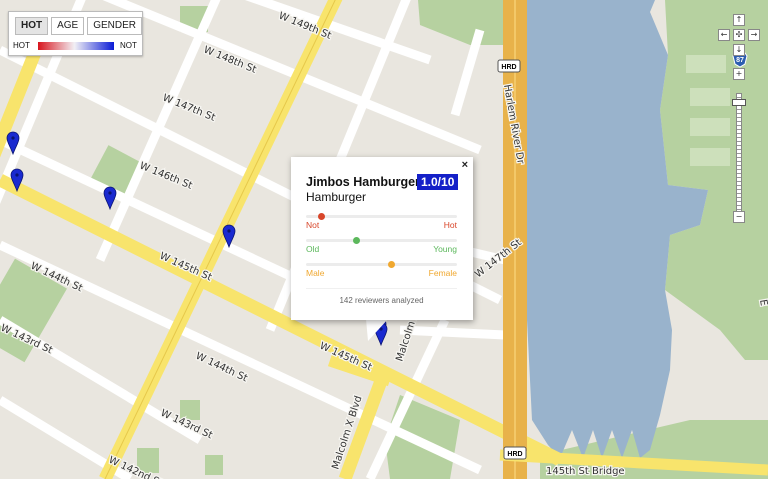  I want to click on restaurant-name: Jimbos Hamburger, so click(363, 182).